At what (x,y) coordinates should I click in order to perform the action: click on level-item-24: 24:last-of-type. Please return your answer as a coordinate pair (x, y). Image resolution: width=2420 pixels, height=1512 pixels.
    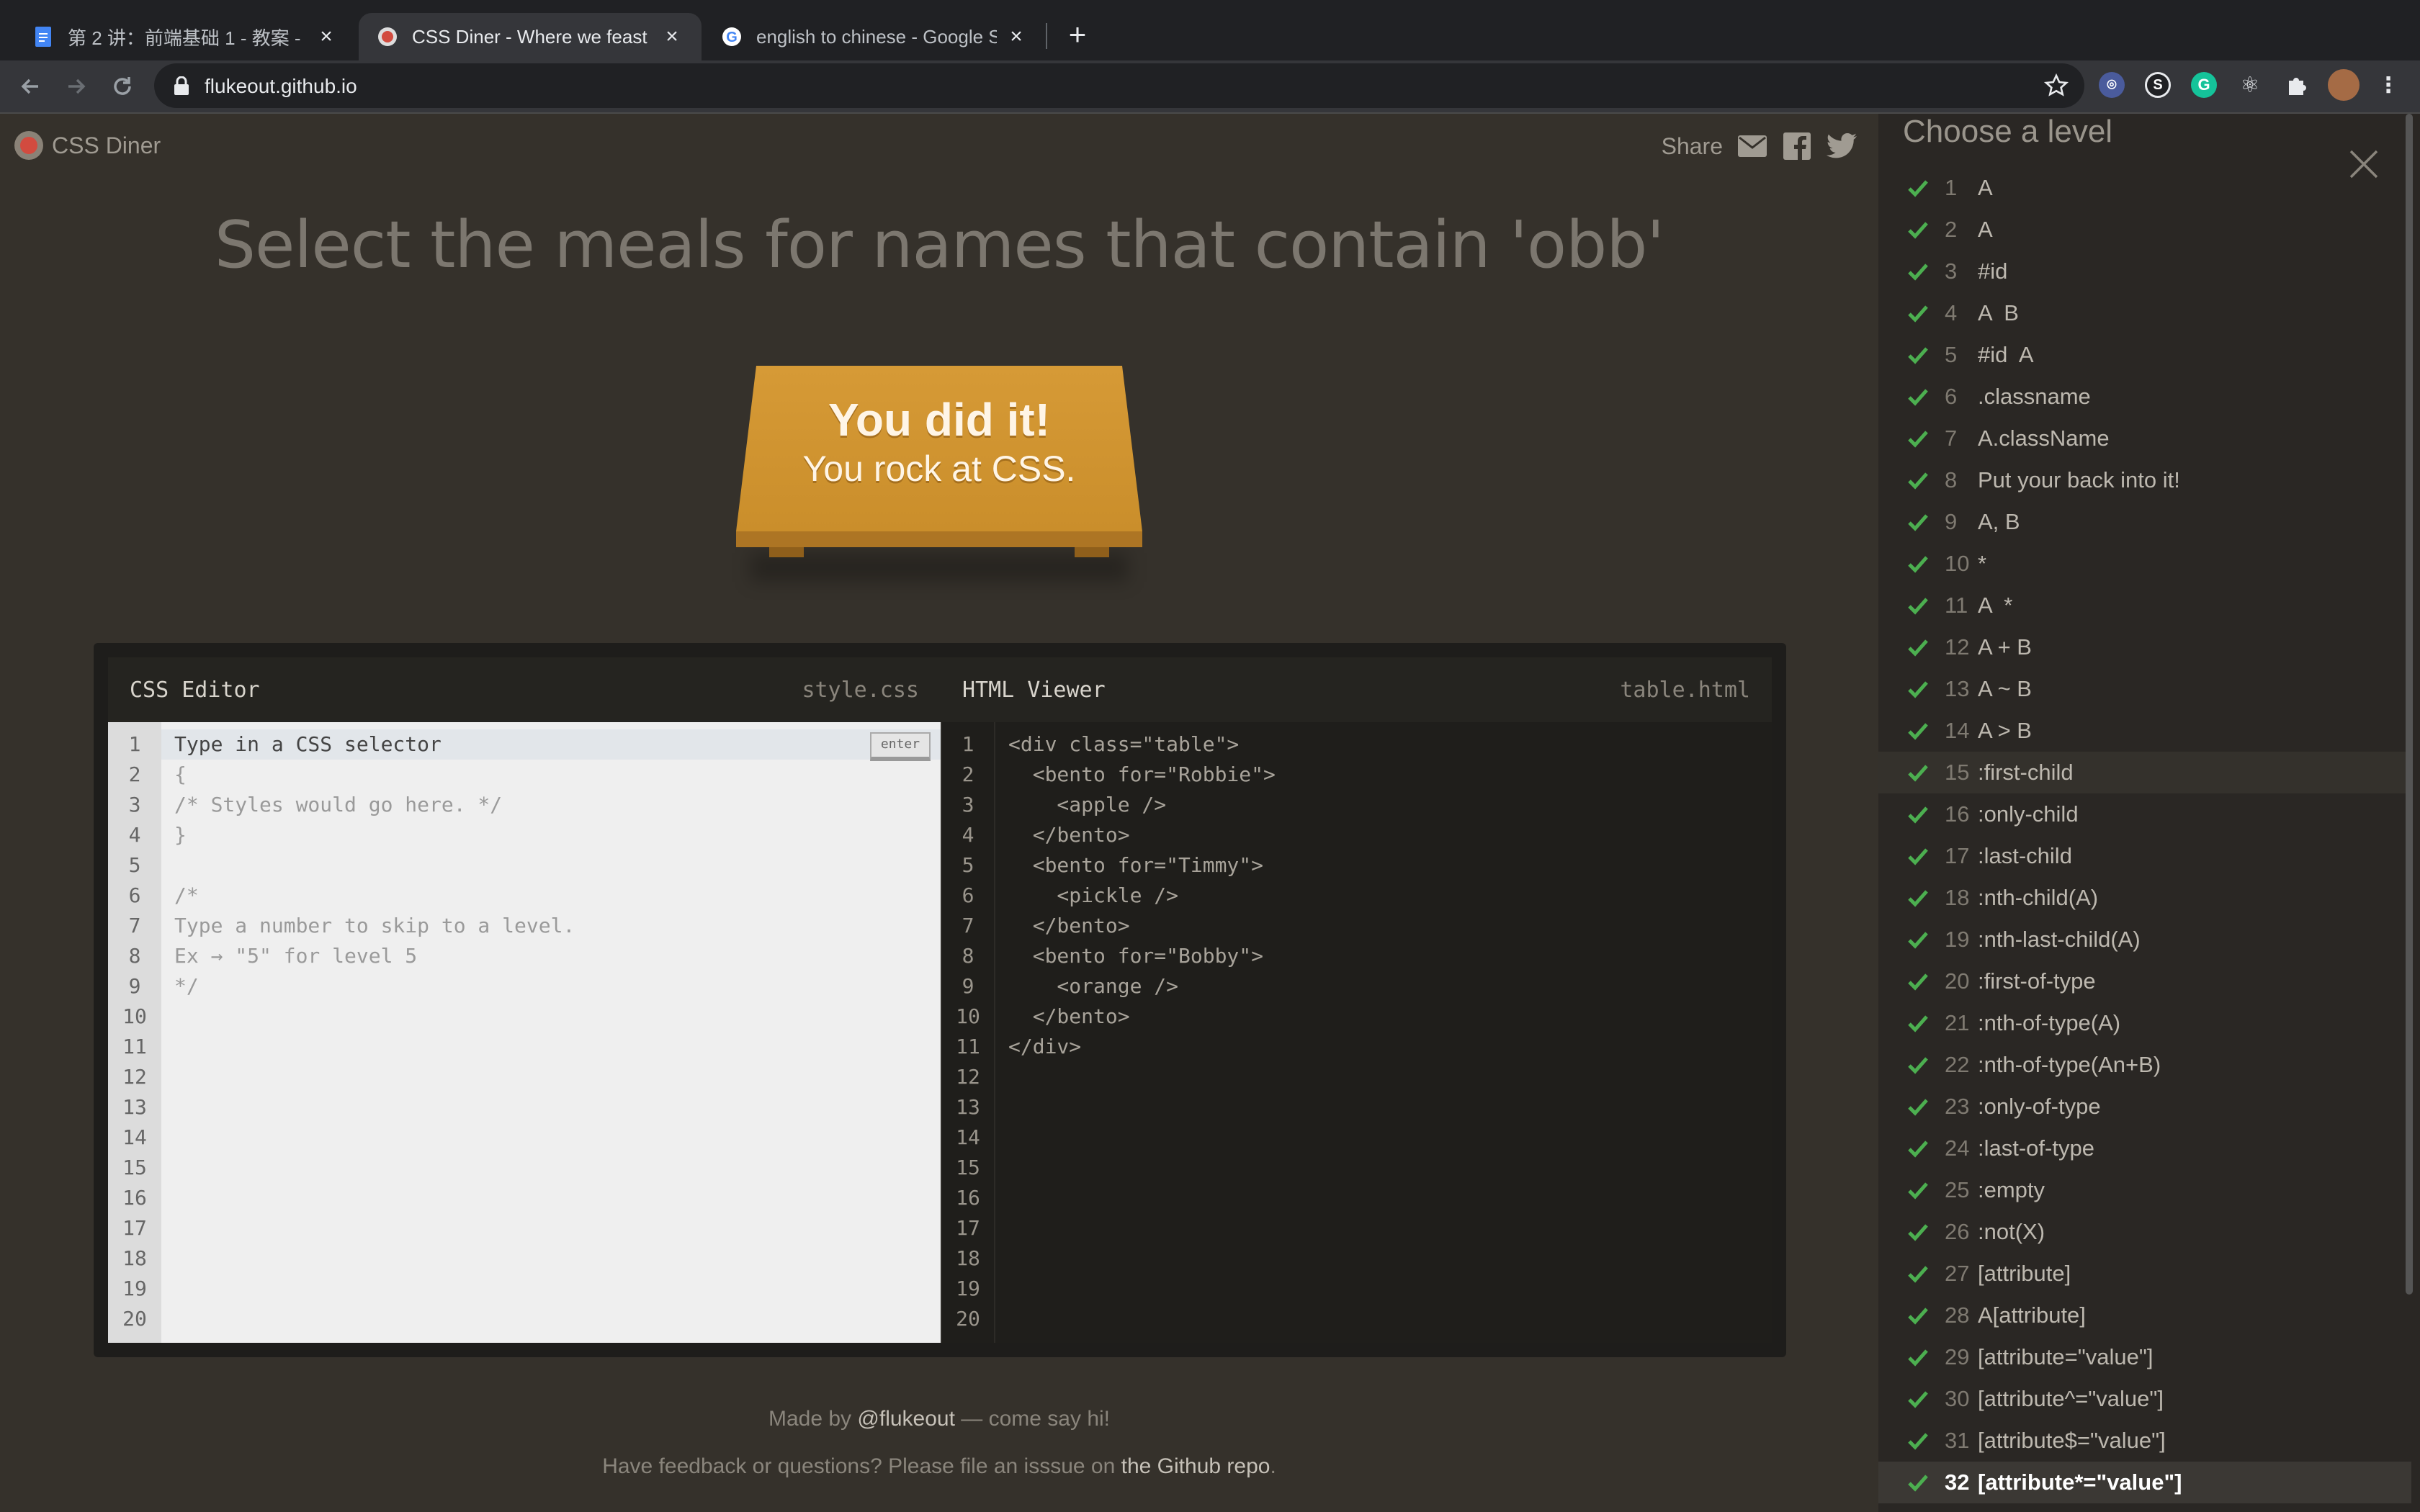
    Looking at the image, I should click on (2144, 1148).